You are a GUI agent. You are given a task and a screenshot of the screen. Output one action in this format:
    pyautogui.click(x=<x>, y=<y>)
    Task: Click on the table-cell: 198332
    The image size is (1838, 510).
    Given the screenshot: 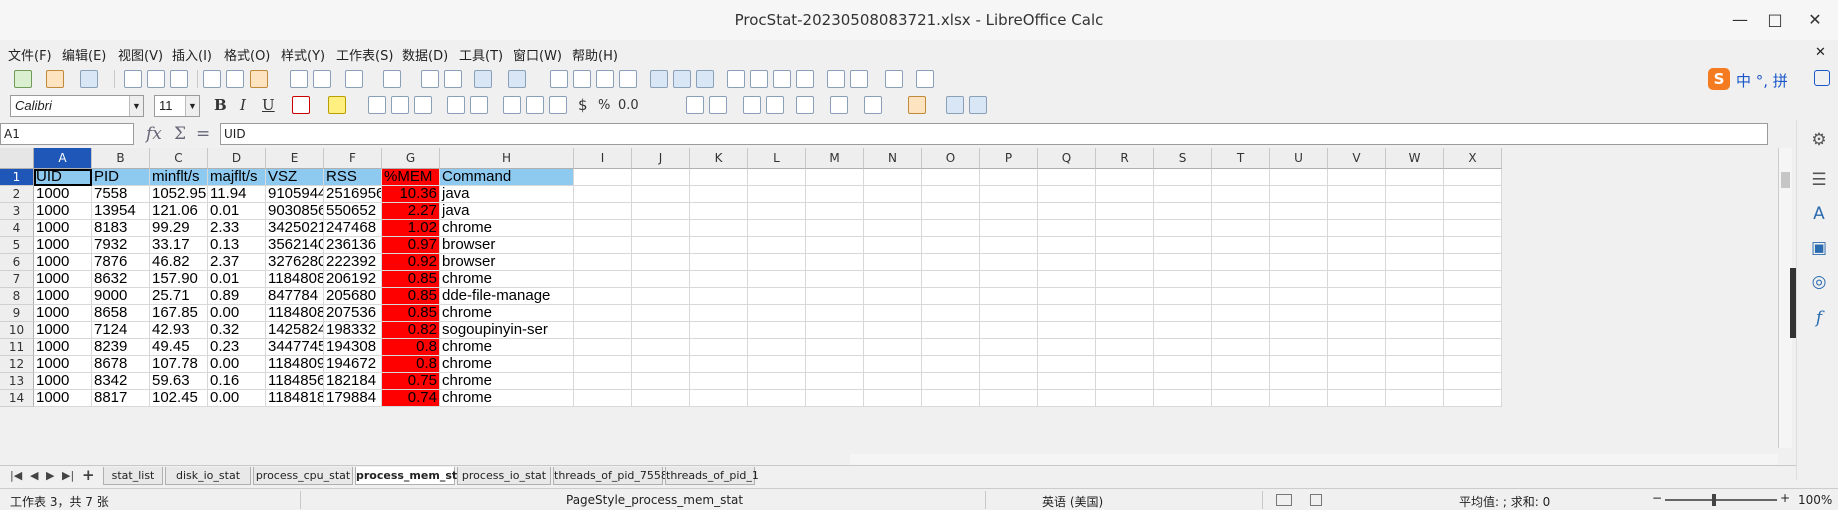 What is the action you would take?
    pyautogui.click(x=353, y=330)
    